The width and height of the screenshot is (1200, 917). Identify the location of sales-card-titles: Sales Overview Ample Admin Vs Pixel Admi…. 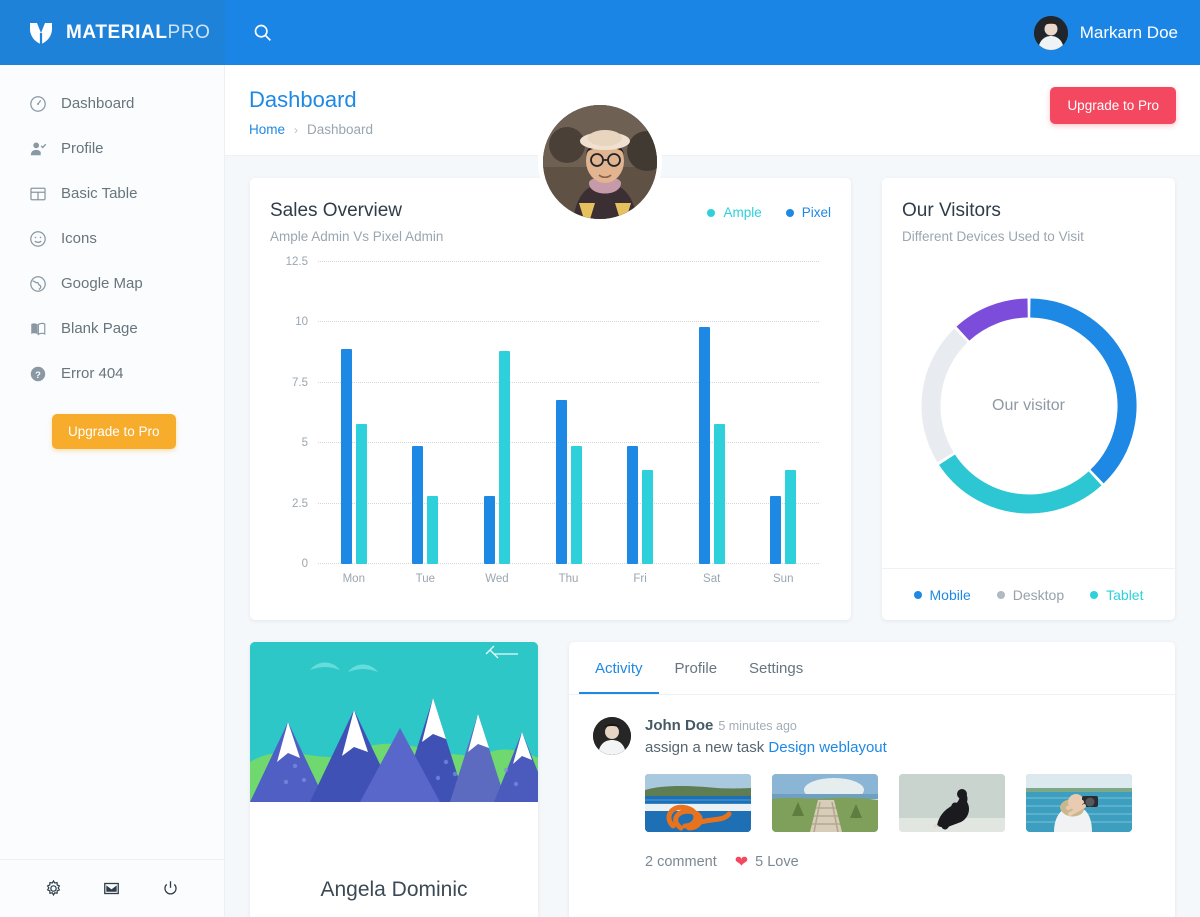
(356, 222).